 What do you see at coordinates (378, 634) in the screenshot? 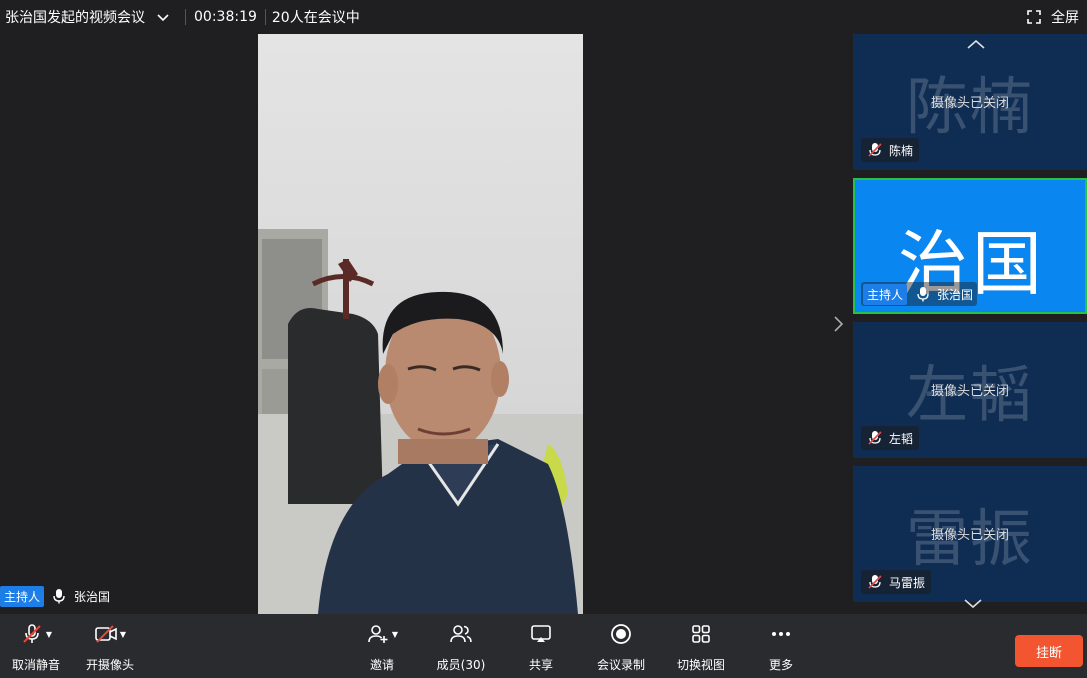
I see `add-user-icon` at bounding box center [378, 634].